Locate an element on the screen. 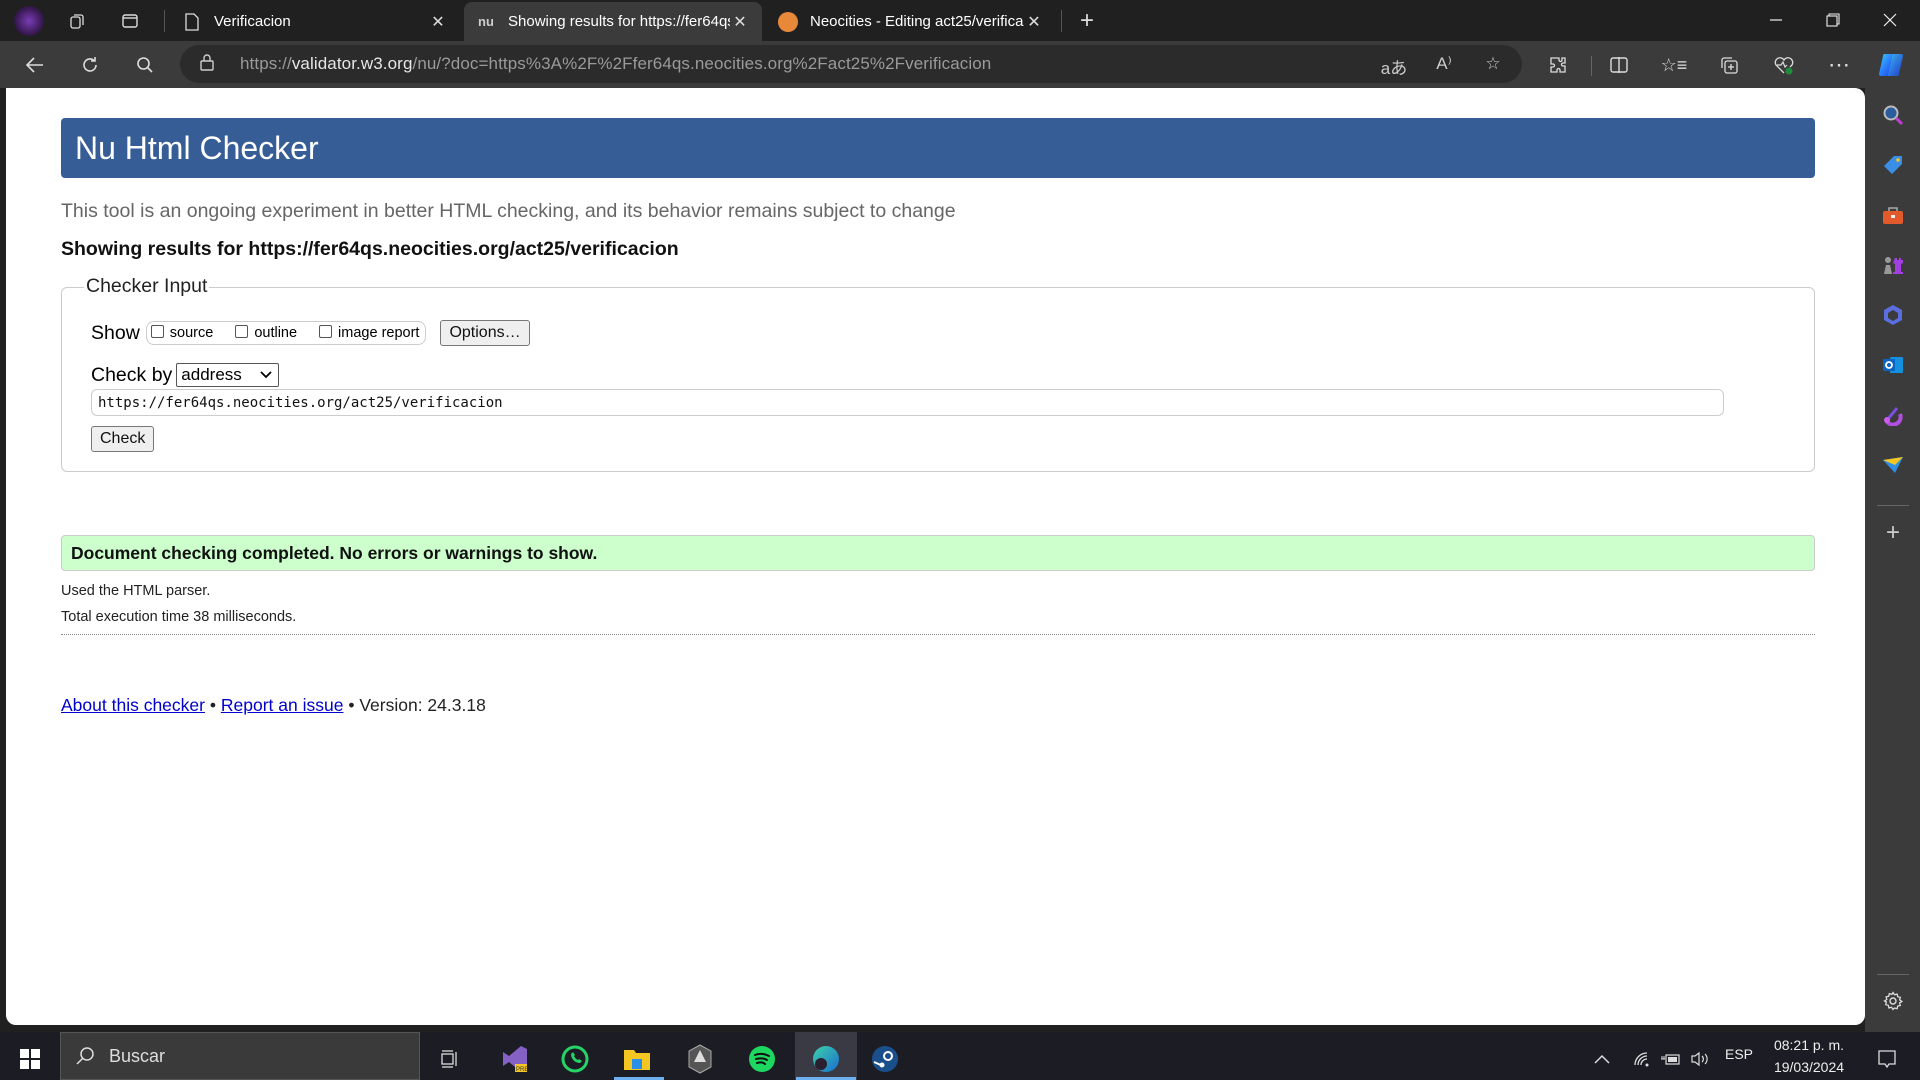 The height and width of the screenshot is (1080, 1920). windows-taskbar: Buscar PRE ESP 08:21 p. m. 19/03/2024 is located at coordinates (960, 1056).